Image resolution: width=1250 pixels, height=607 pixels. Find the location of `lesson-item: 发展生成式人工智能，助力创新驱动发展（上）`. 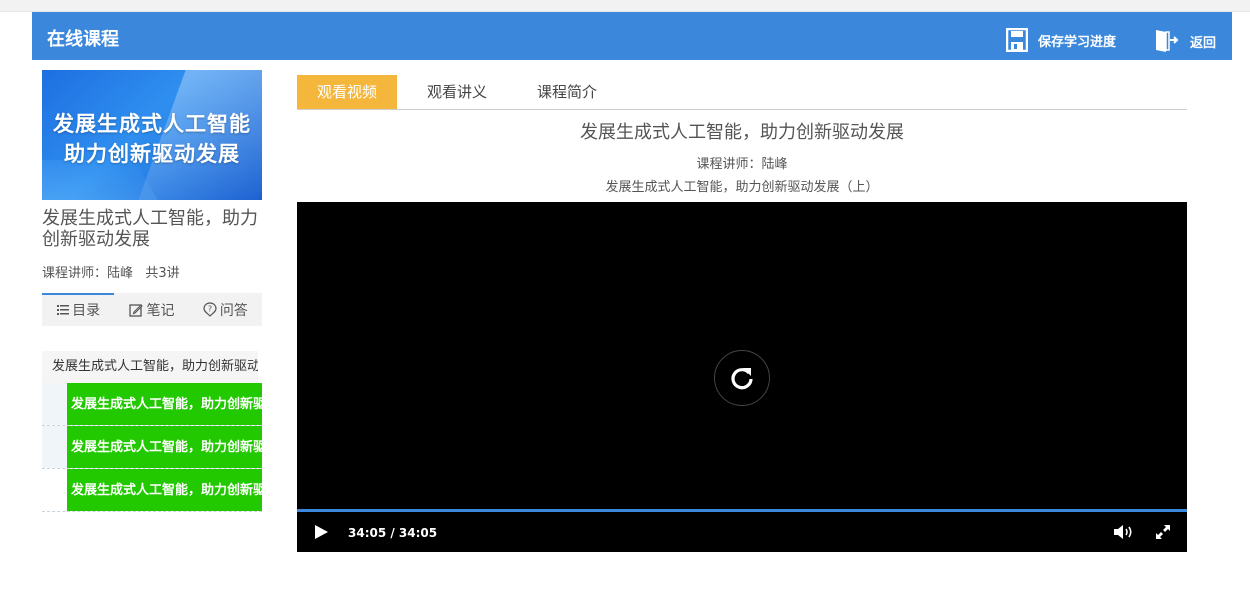

lesson-item: 发展生成式人工智能，助力创新驱动发展（上） is located at coordinates (164, 404).